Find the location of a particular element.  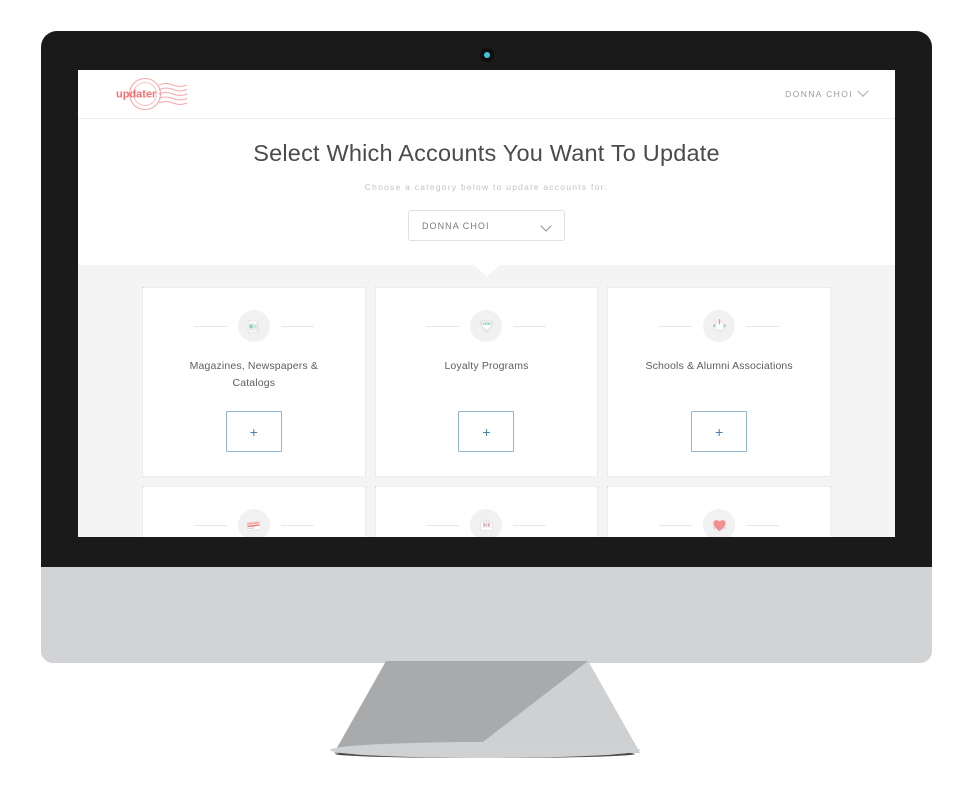

category-select-wrapper: DONNA CHOI is located at coordinates (486, 225).